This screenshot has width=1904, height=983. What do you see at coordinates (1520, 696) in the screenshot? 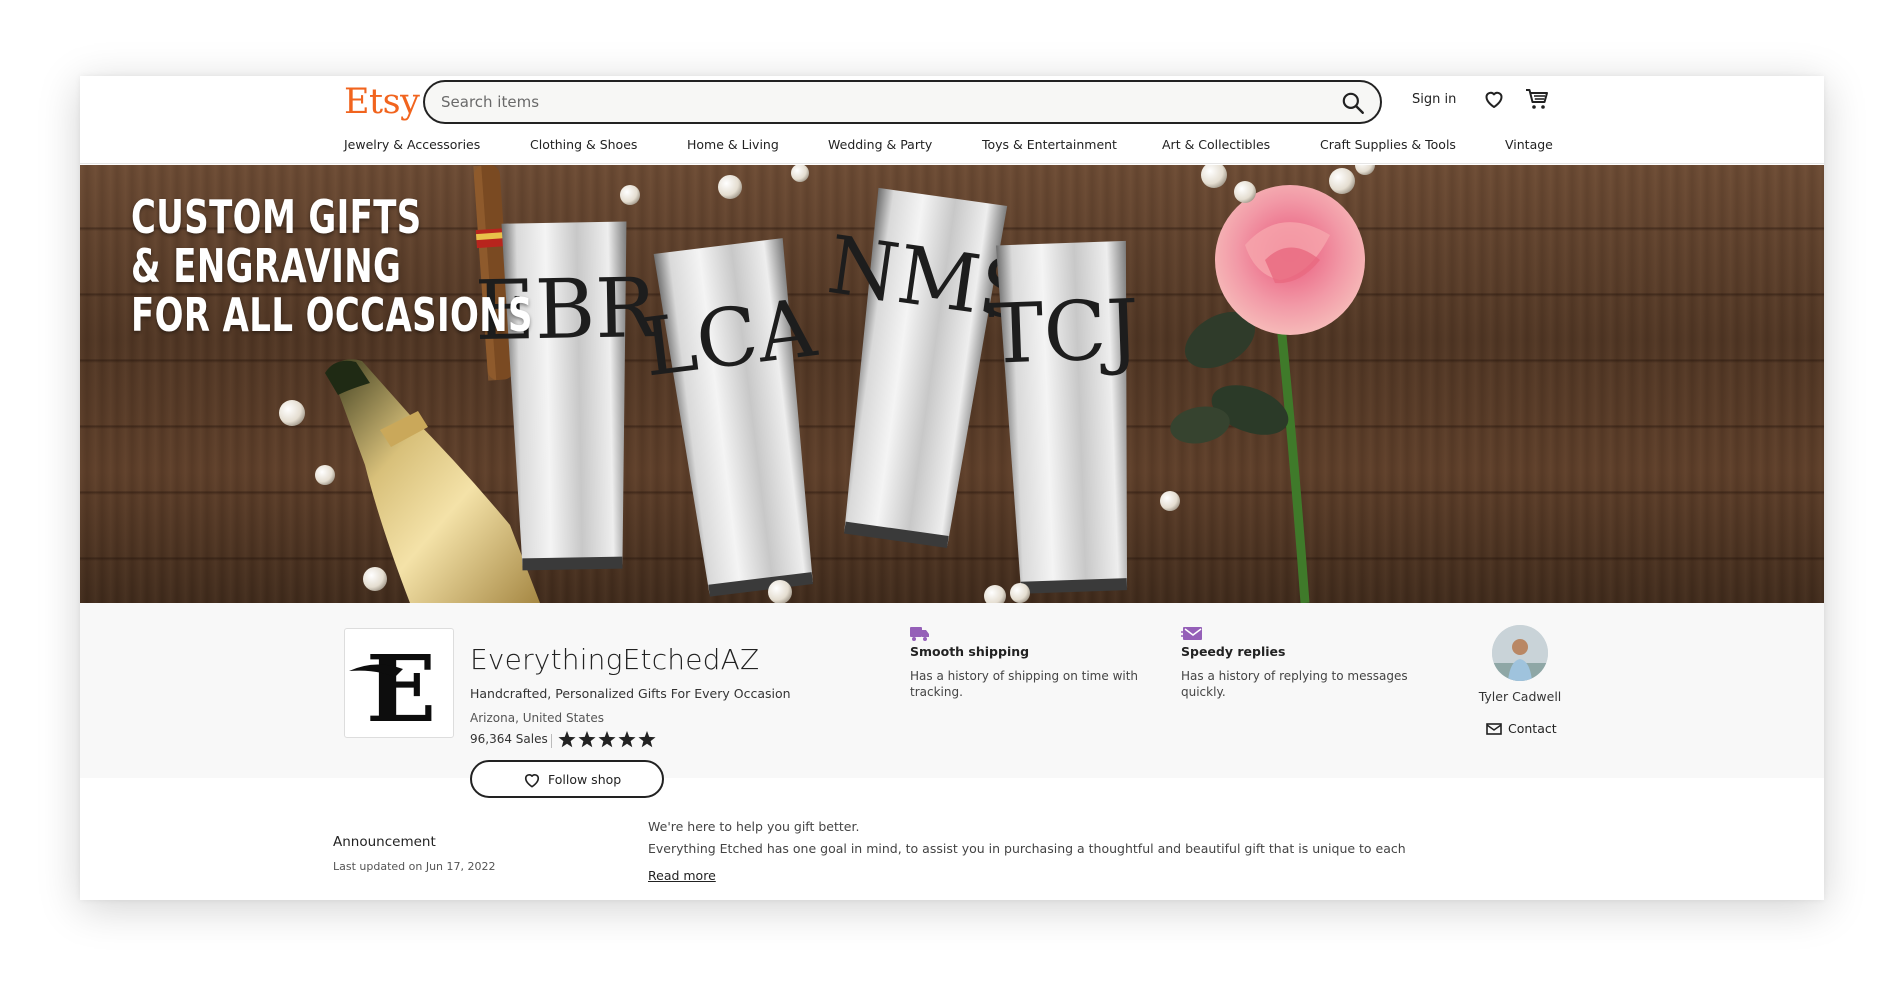
I see `owner-name: Tyler Cadwell` at bounding box center [1520, 696].